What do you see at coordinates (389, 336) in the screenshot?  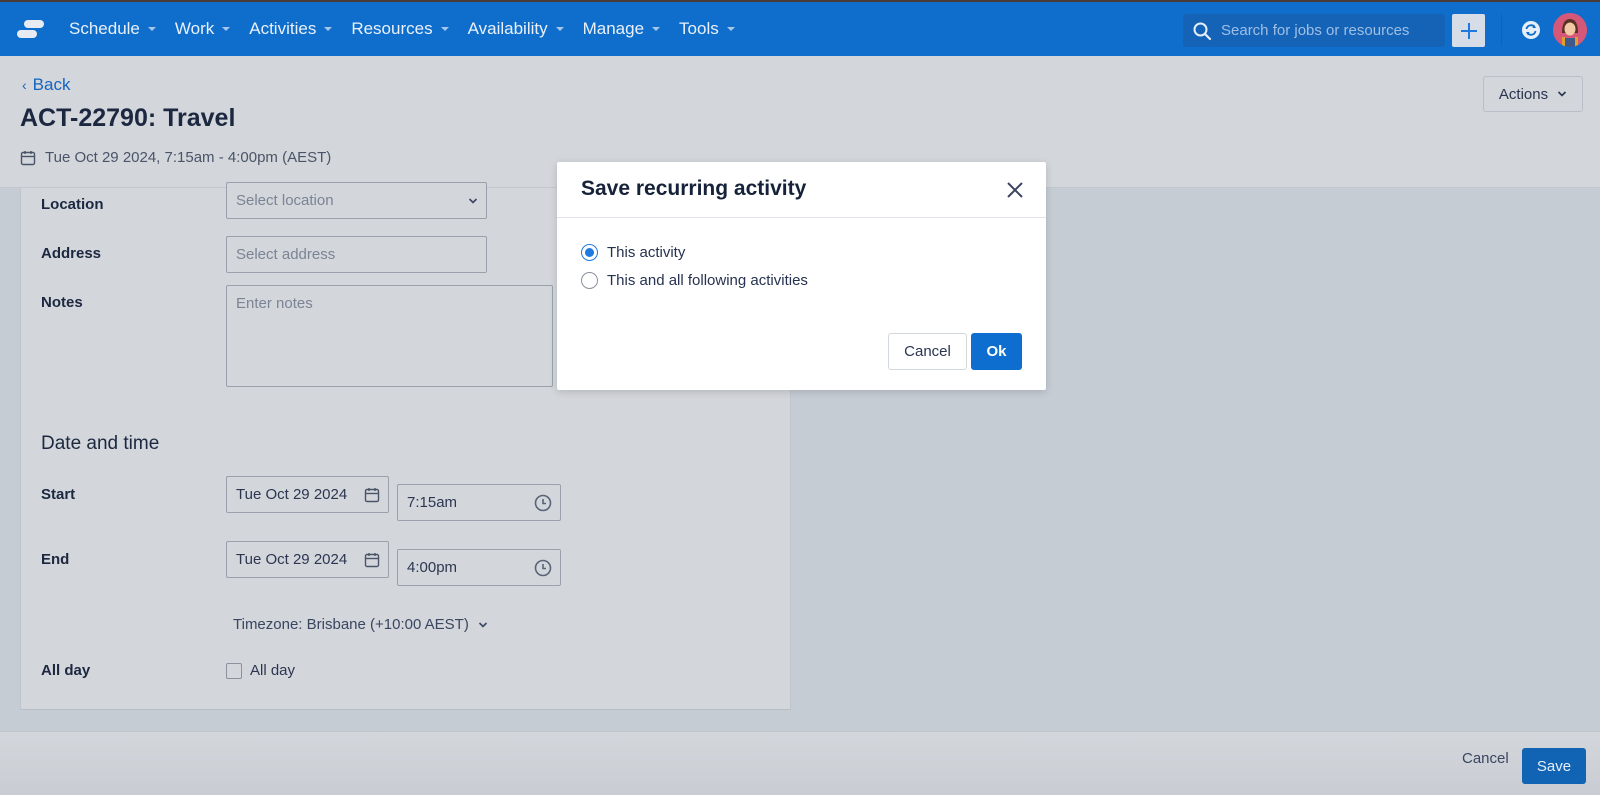 I see `notes-textarea: Enter notes` at bounding box center [389, 336].